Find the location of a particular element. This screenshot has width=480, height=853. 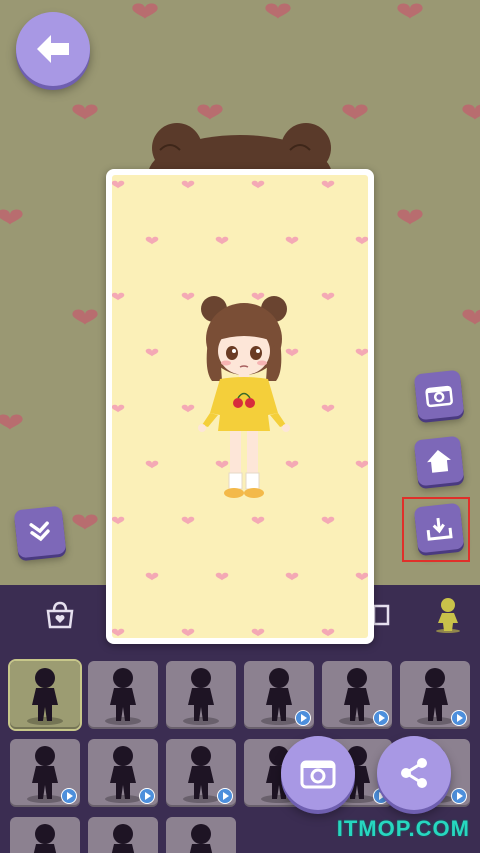

share-button is located at coordinates (414, 773).